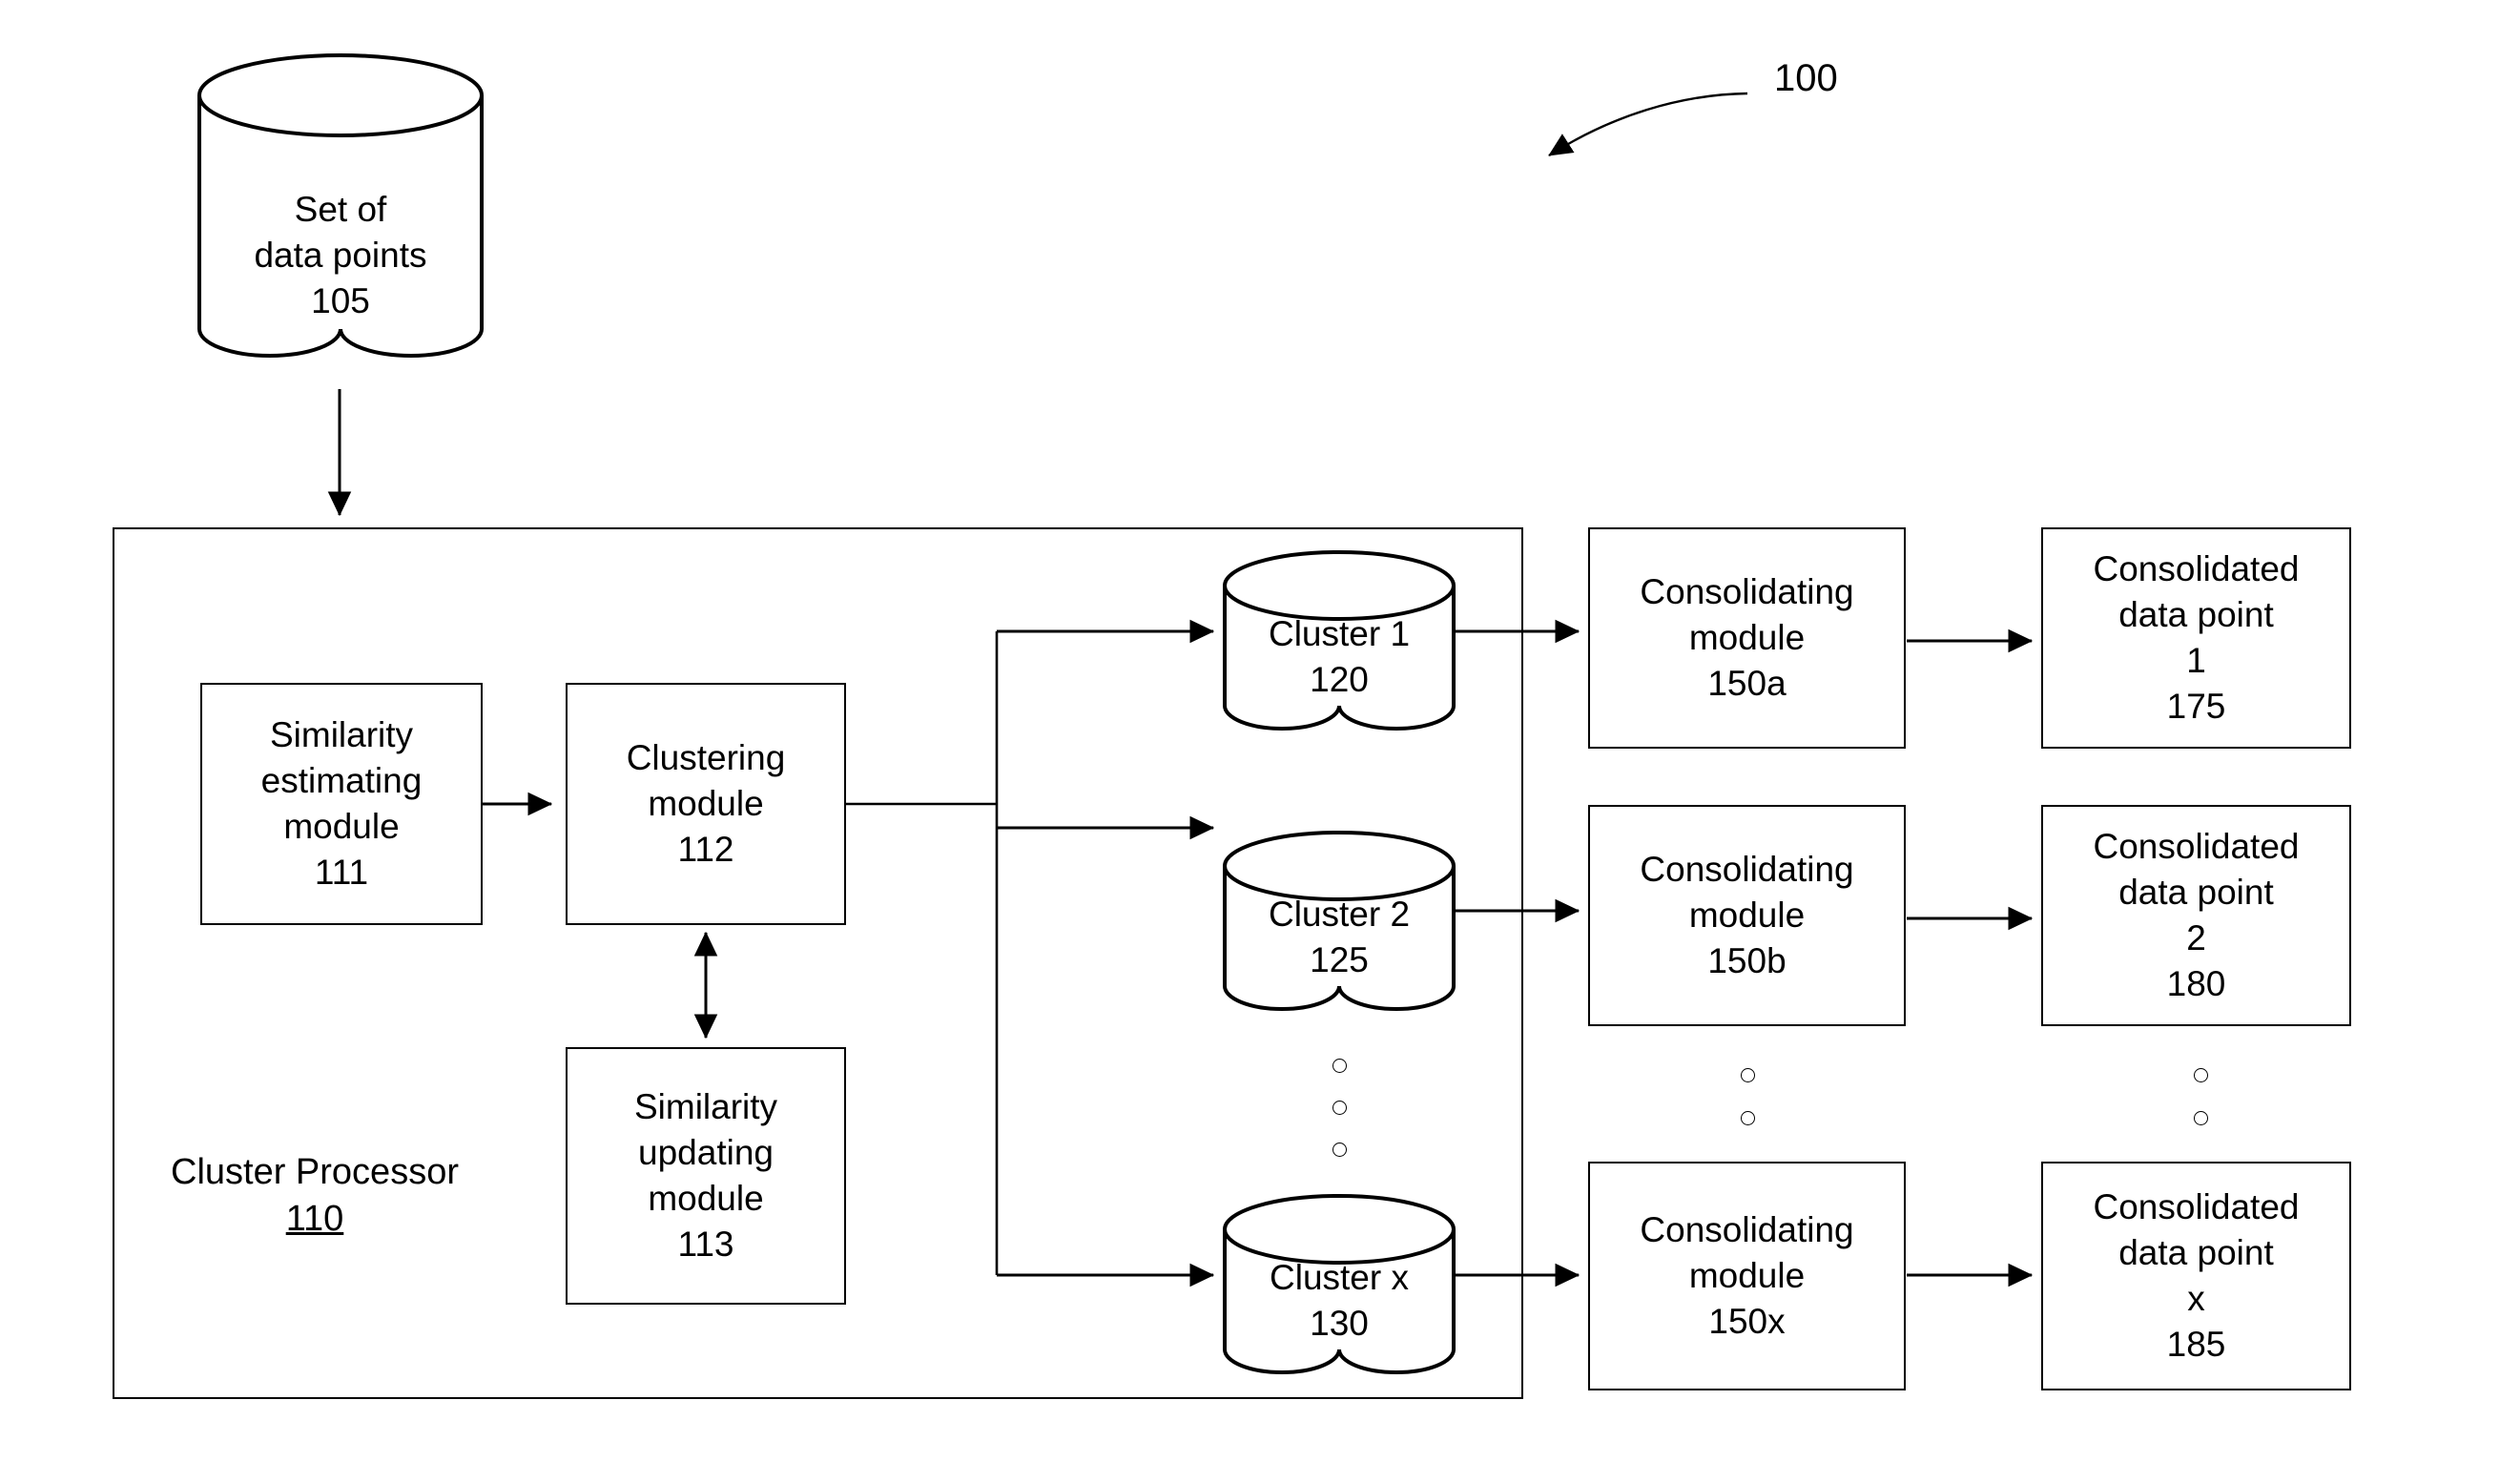  Describe the element at coordinates (2196, 1276) in the screenshot. I see `consolidated-data-point-185: Consolidated data point x 185` at that location.